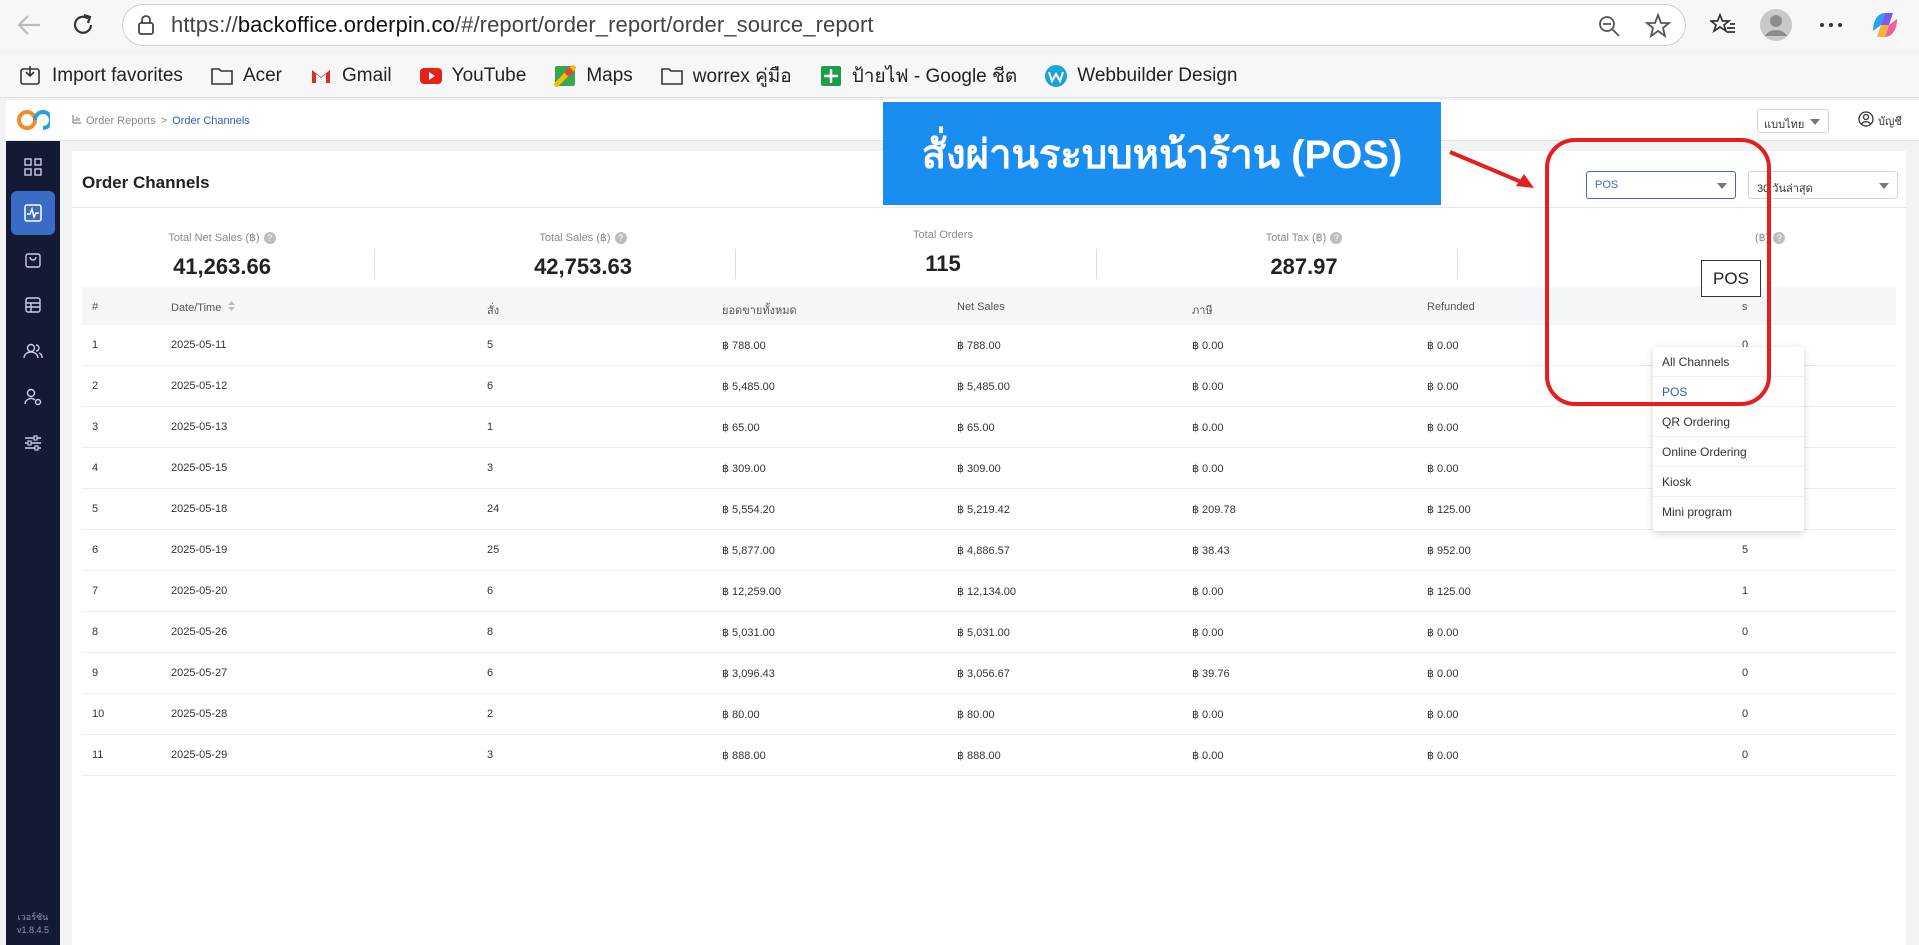  What do you see at coordinates (146, 27) in the screenshot?
I see `lock-icon` at bounding box center [146, 27].